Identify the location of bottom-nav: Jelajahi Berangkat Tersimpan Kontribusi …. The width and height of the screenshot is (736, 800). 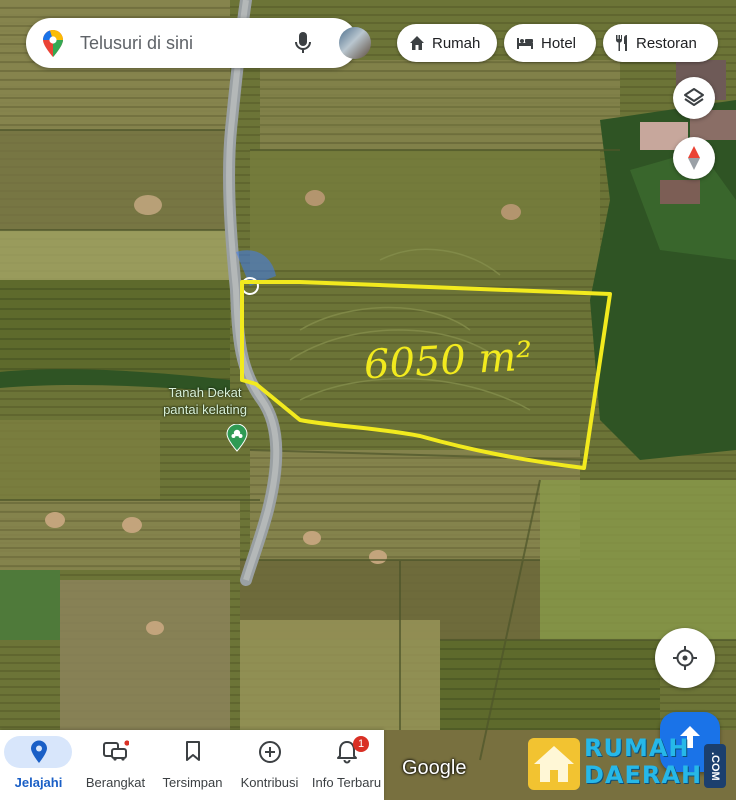
(192, 765).